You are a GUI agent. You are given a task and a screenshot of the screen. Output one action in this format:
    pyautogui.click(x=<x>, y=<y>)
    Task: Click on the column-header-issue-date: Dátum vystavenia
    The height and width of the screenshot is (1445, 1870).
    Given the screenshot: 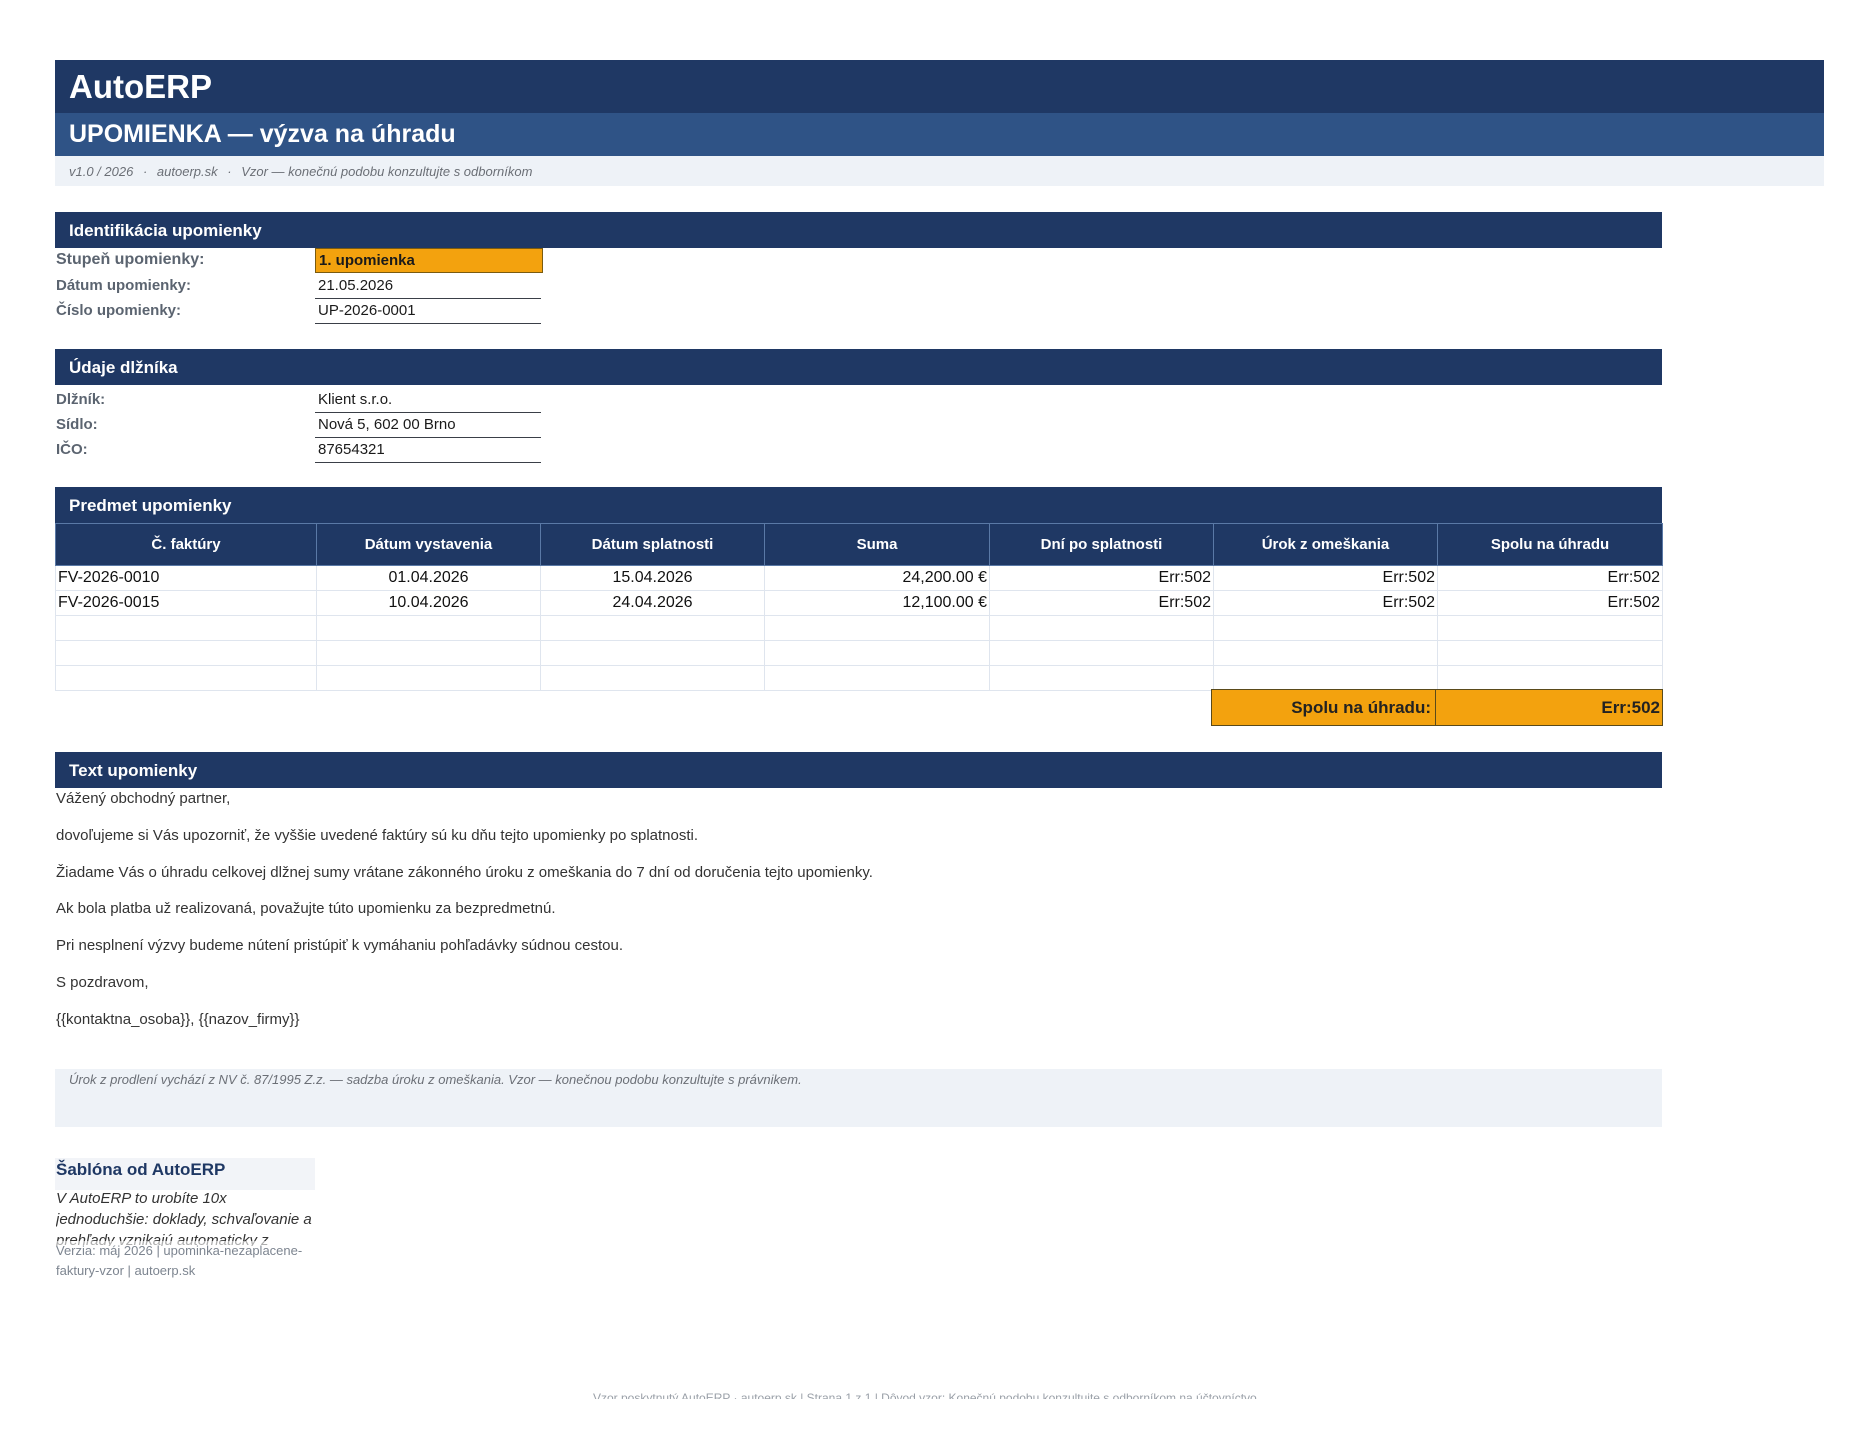 What is the action you would take?
    pyautogui.click(x=428, y=544)
    